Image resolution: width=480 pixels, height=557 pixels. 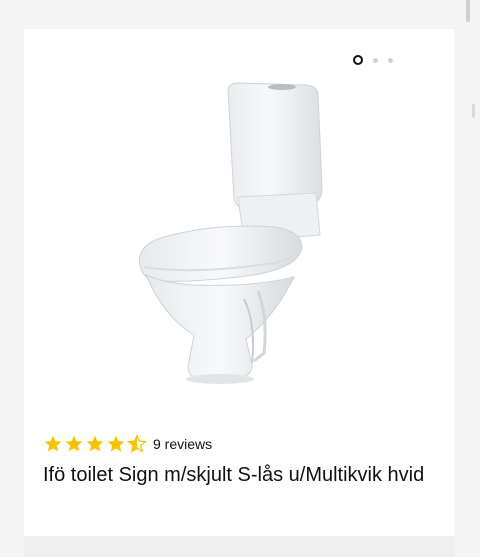 What do you see at coordinates (239, 546) in the screenshot?
I see `card-footer-strip` at bounding box center [239, 546].